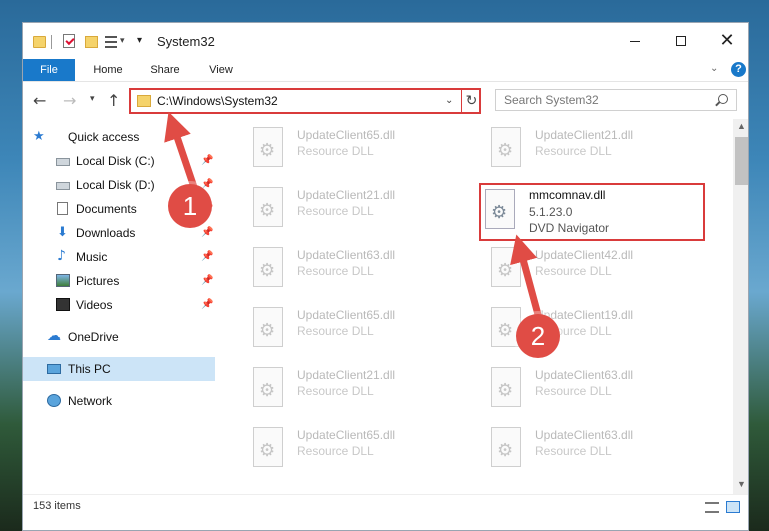 The width and height of the screenshot is (769, 531). I want to click on sidebar-item-music: ♪ Music 📌, so click(119, 257).